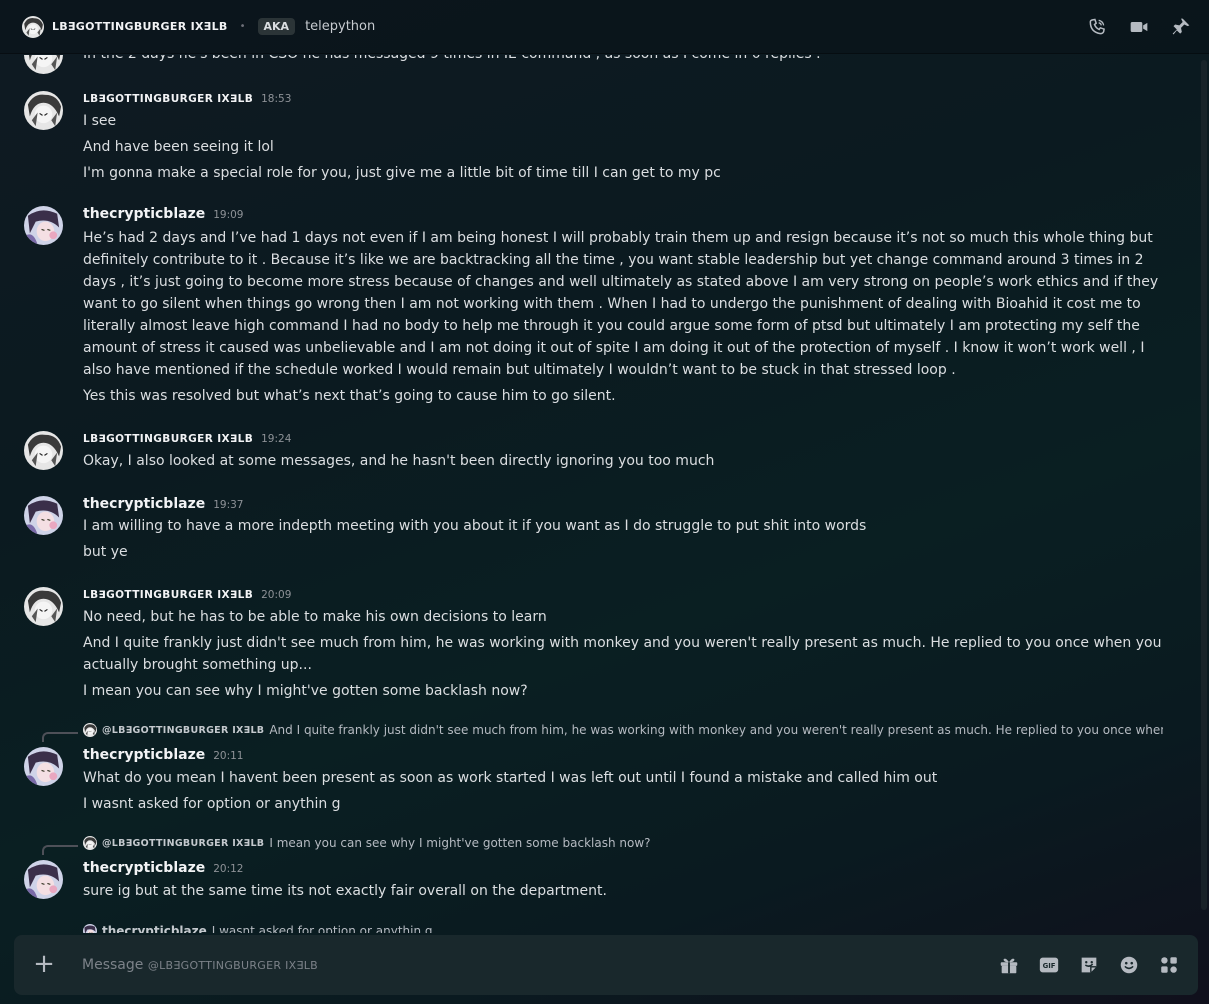  What do you see at coordinates (228, 869) in the screenshot?
I see `message-timestamp: 20:12` at bounding box center [228, 869].